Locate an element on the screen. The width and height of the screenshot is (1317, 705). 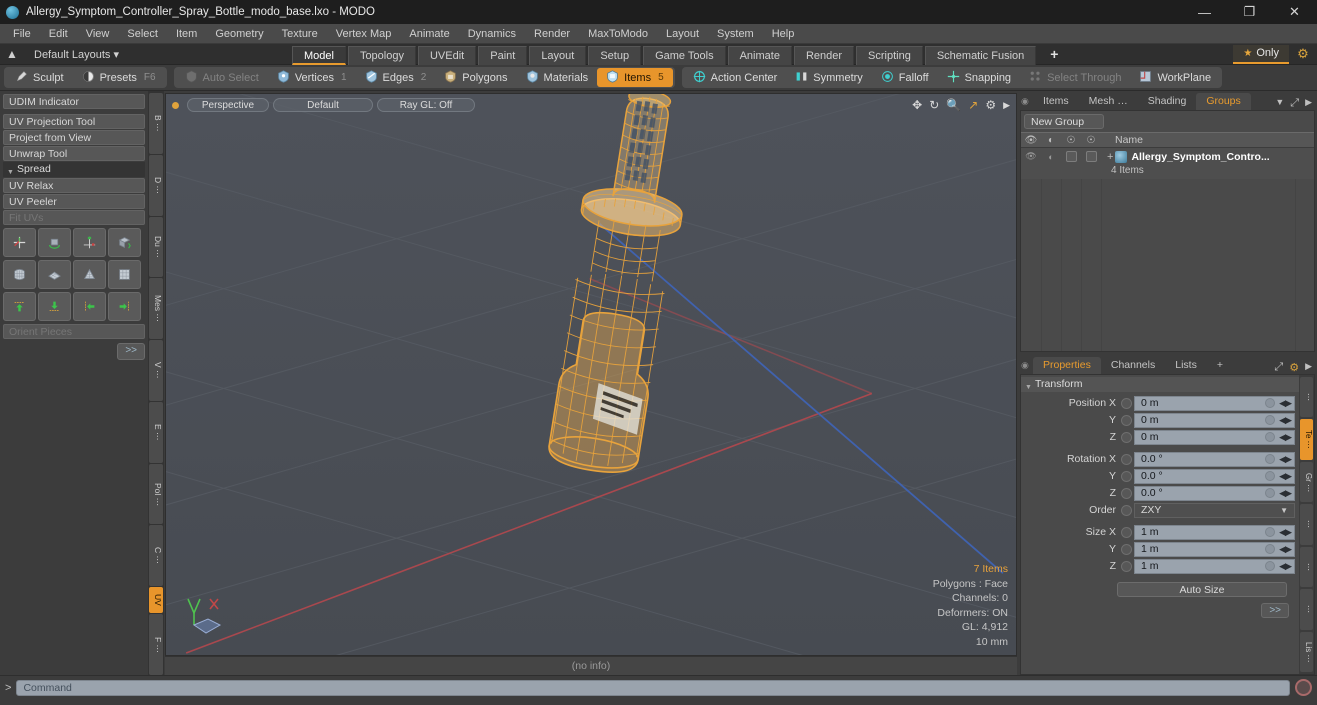
layout-tab-uvedit: UVEdit is located at coordinates (447, 55).